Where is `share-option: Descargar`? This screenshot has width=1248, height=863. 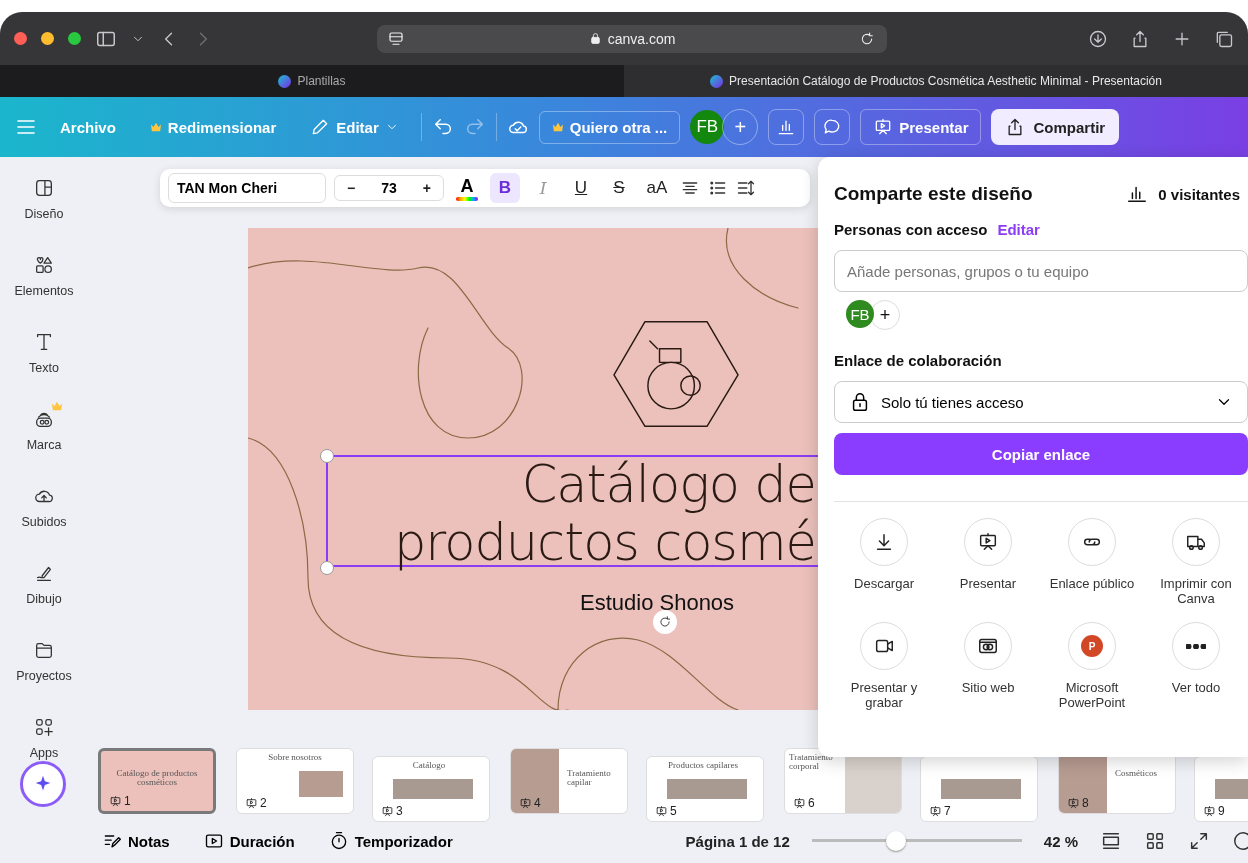
share-option: Descargar is located at coordinates (884, 562).